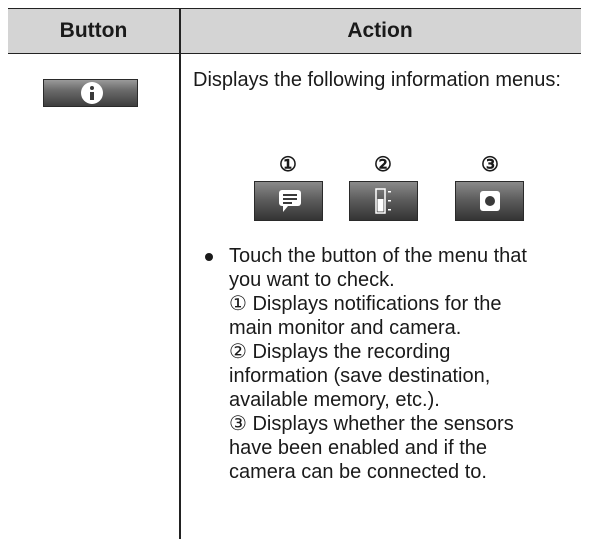  I want to click on recording-info-button, so click(383, 201).